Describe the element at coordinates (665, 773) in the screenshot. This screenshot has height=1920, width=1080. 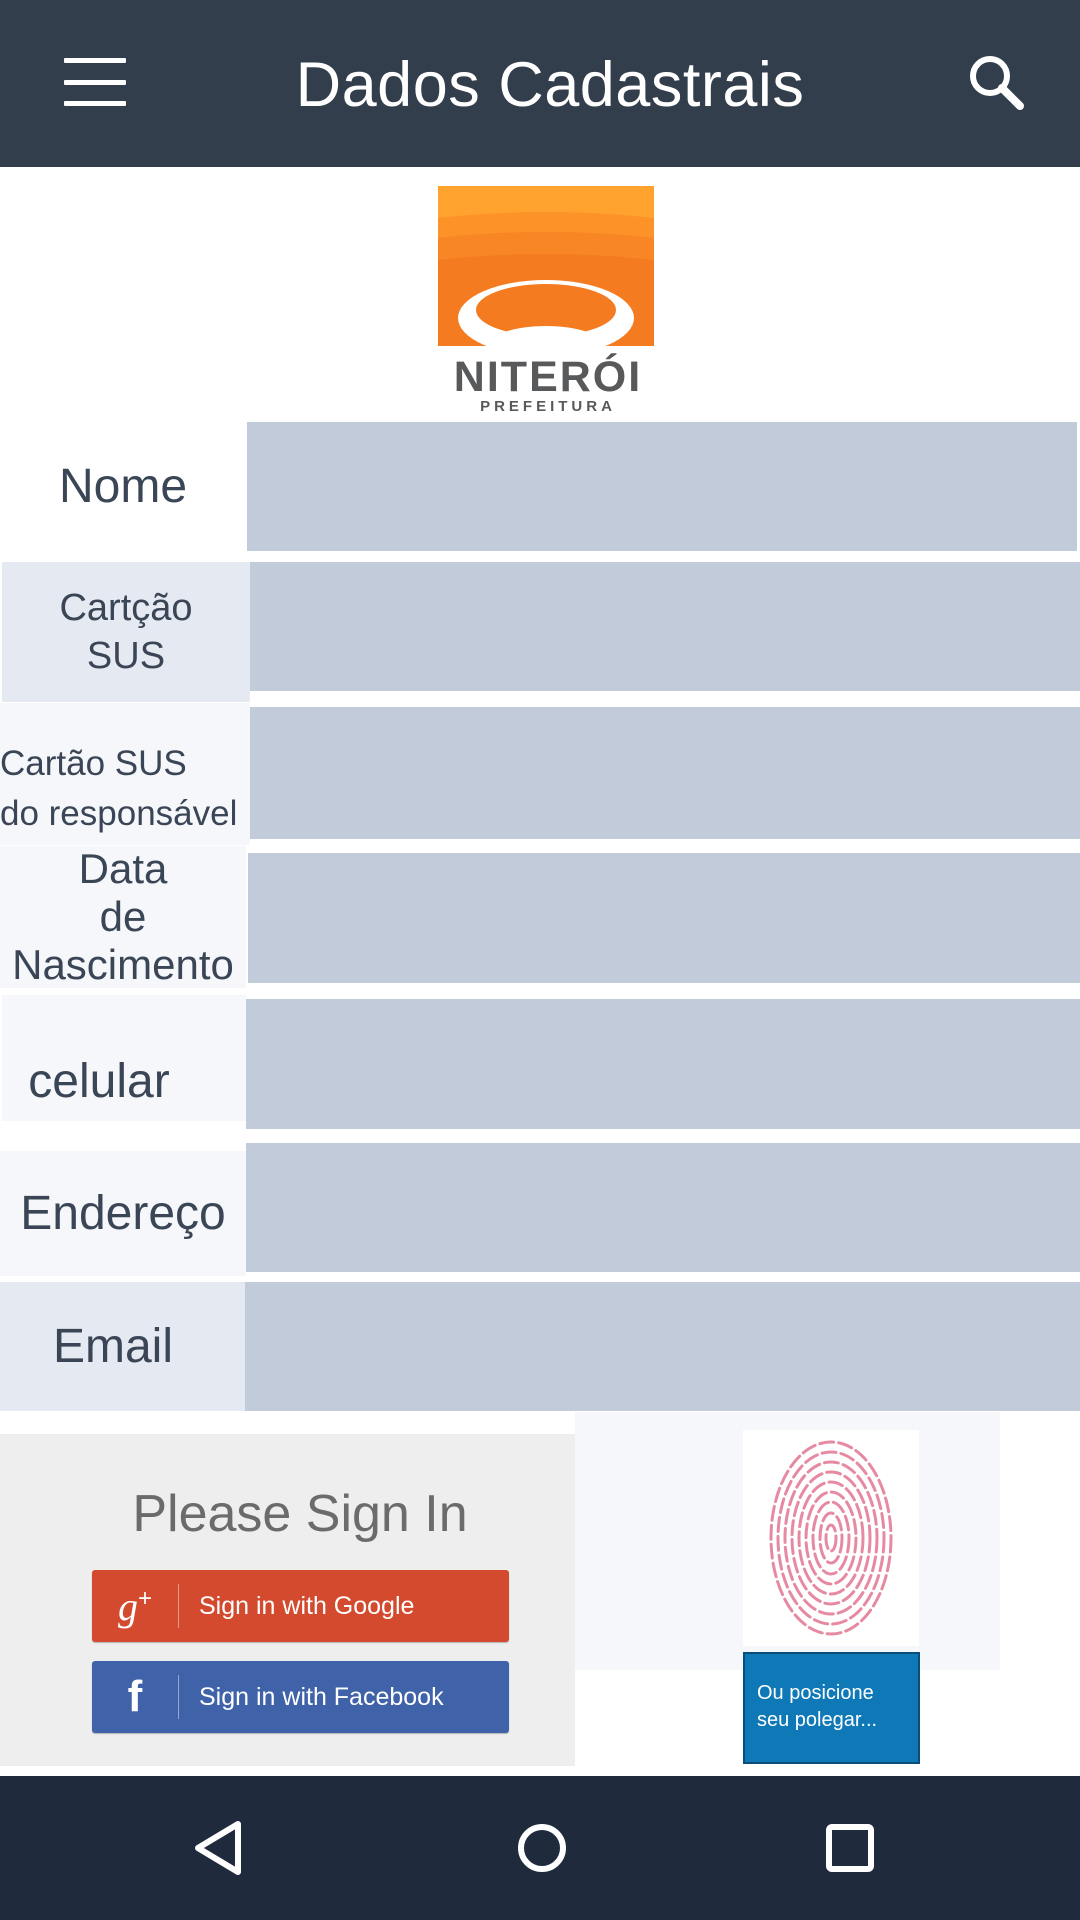
I see `cartao-sus-responsavel-input` at that location.